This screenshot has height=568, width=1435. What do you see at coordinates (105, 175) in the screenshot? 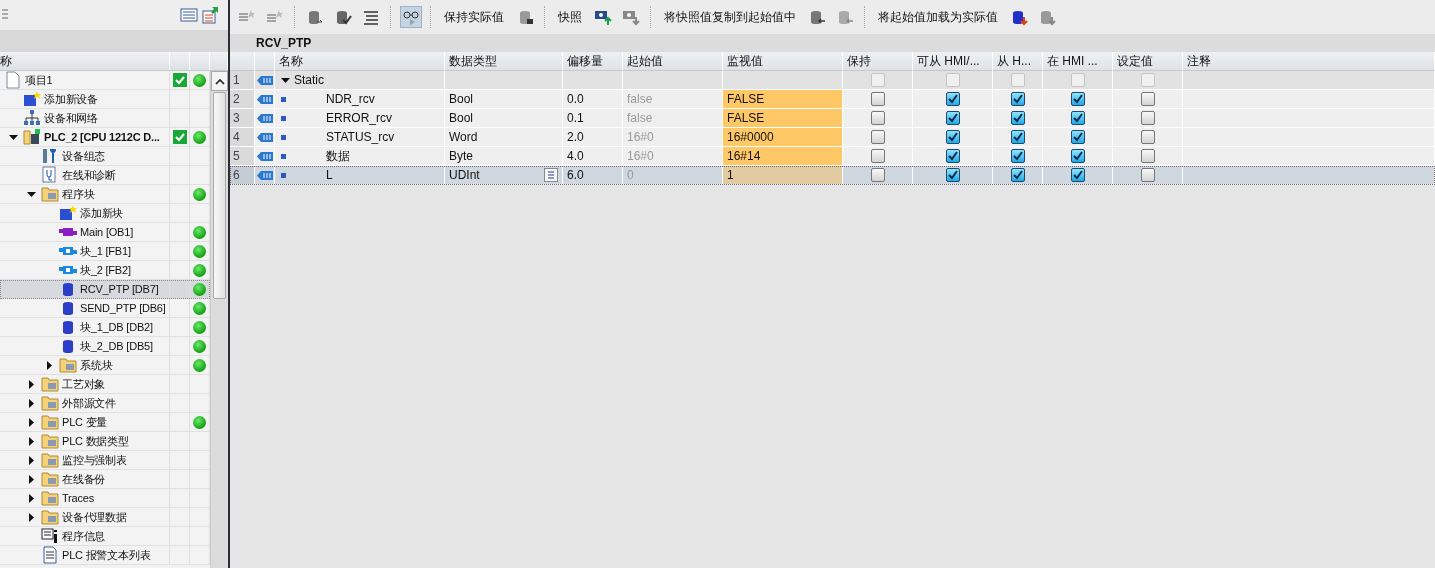
I see `tree-item: 在线和诊断` at bounding box center [105, 175].